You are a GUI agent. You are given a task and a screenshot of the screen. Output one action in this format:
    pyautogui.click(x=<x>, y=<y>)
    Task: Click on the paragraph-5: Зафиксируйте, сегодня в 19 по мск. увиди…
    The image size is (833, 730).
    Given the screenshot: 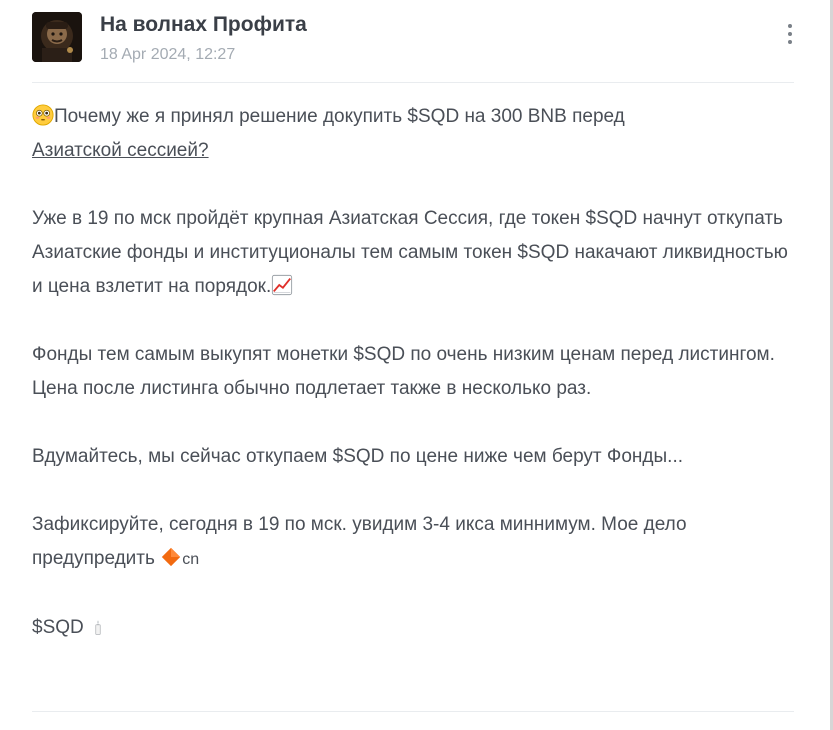 What is the action you would take?
    pyautogui.click(x=417, y=542)
    